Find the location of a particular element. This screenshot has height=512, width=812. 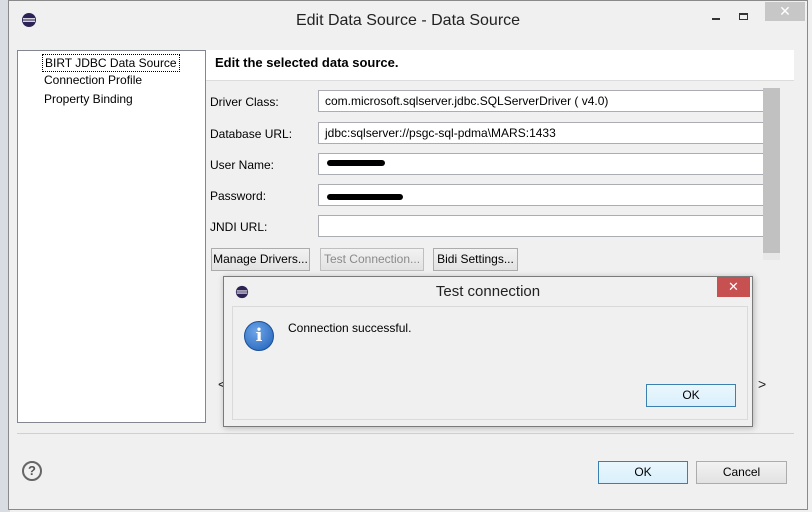

maximize-button is located at coordinates (744, 15).